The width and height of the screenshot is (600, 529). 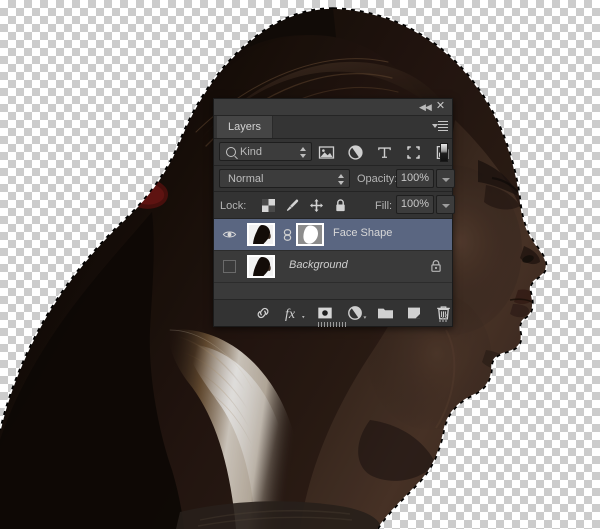 I want to click on tab-layers: Layers, so click(x=245, y=127).